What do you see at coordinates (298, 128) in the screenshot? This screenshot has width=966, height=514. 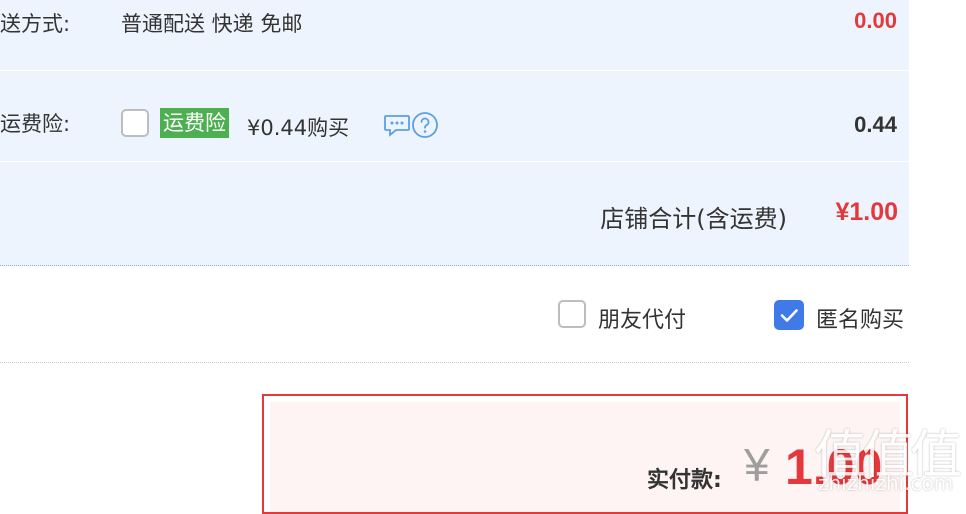 I see `insurance-price-text: ¥0.44购买` at bounding box center [298, 128].